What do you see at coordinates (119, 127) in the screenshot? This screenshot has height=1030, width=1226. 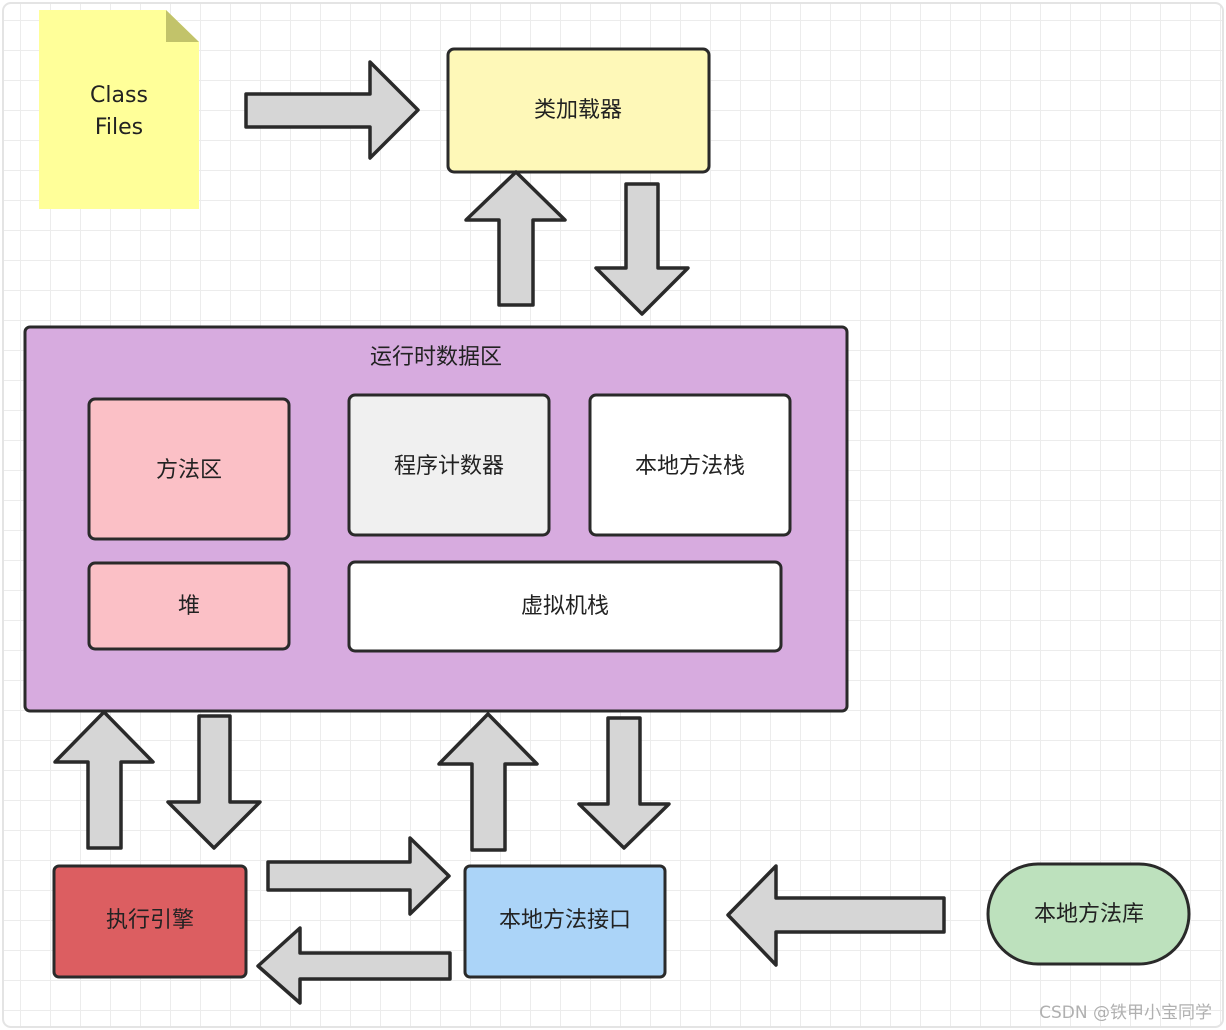 I see `class-files-line2: Files` at bounding box center [119, 127].